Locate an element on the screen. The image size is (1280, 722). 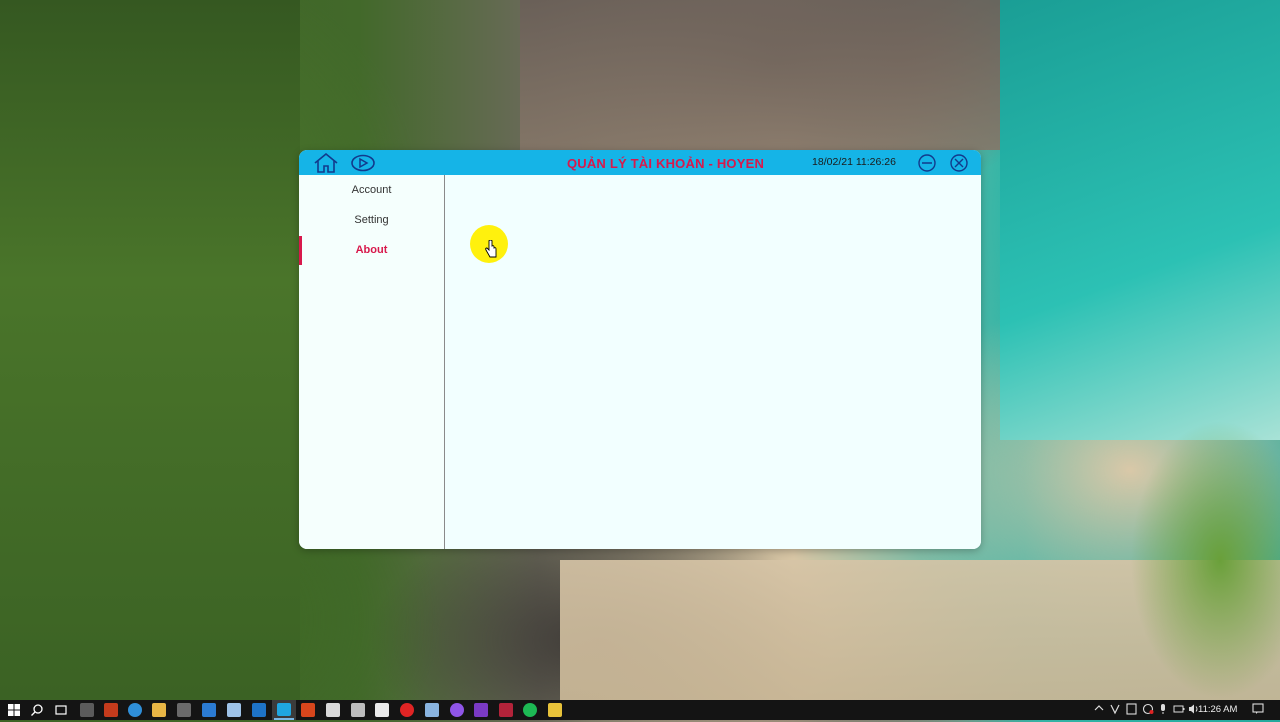
search-icon is located at coordinates (37, 710).